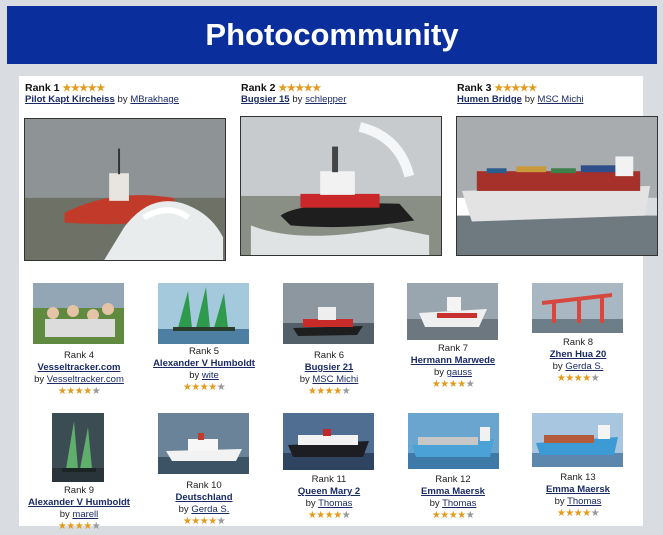 The image size is (663, 535). I want to click on author-link: MBrakhage, so click(154, 99).